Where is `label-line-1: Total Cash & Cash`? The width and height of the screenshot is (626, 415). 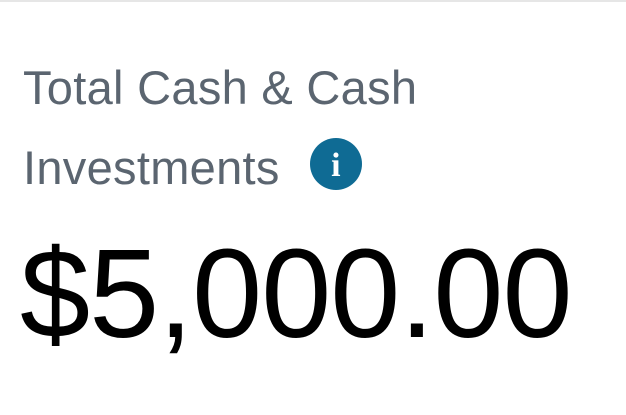
label-line-1: Total Cash & Cash is located at coordinates (220, 87).